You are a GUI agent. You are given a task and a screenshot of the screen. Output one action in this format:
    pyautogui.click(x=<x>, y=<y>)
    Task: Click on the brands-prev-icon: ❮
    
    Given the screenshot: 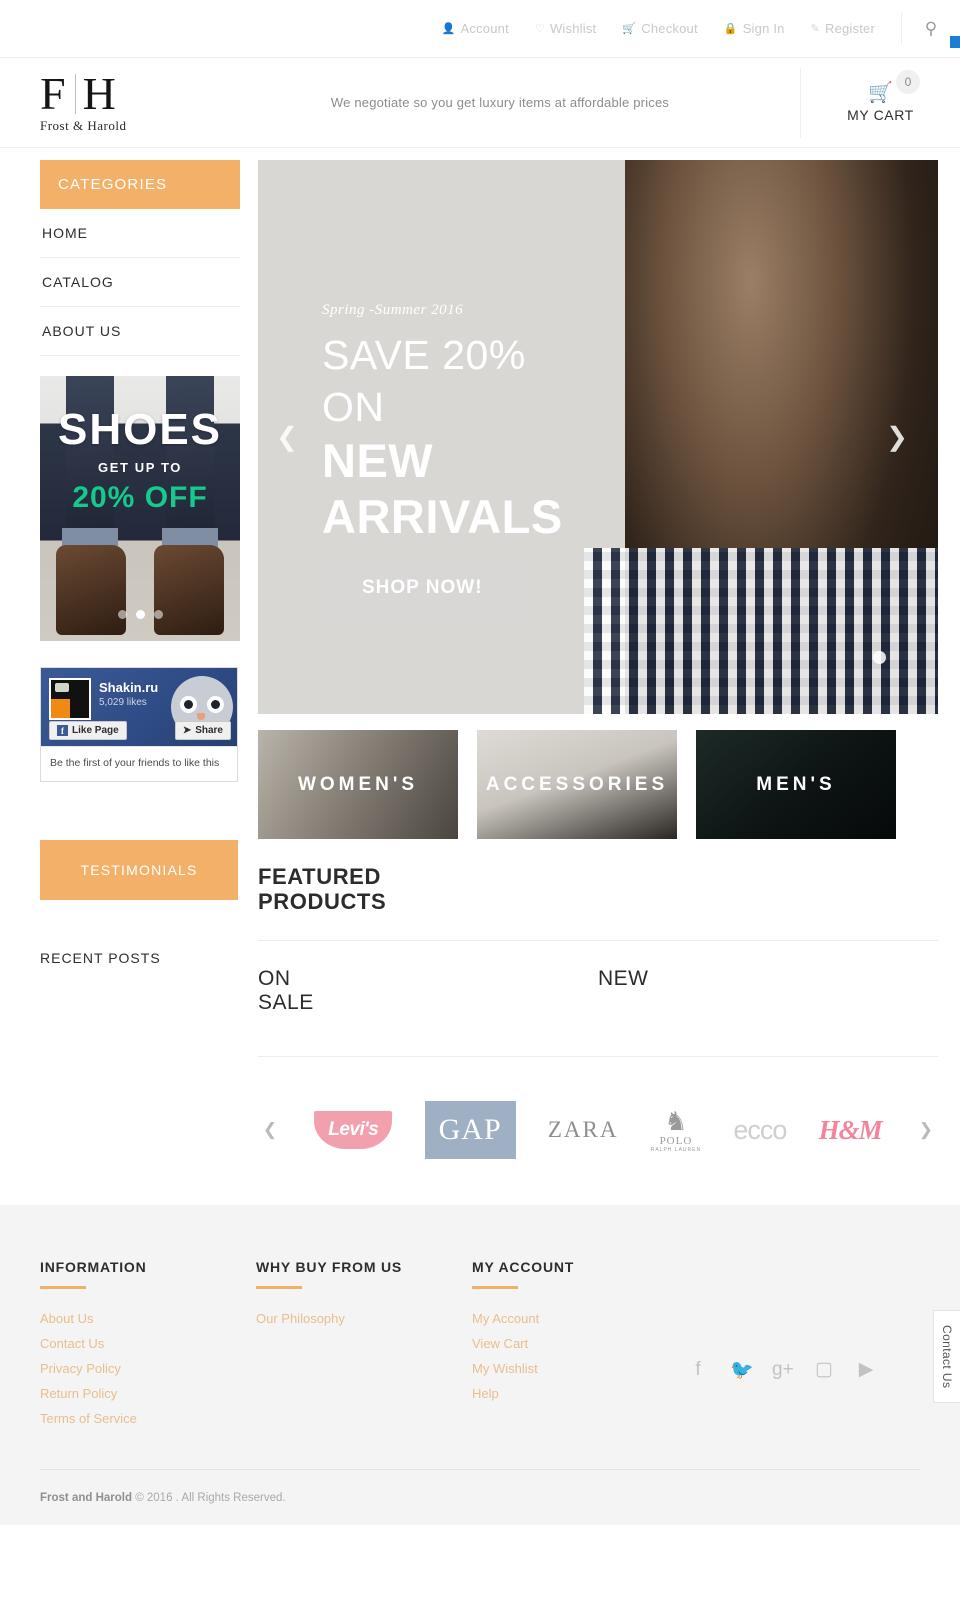 What is the action you would take?
    pyautogui.click(x=270, y=1130)
    